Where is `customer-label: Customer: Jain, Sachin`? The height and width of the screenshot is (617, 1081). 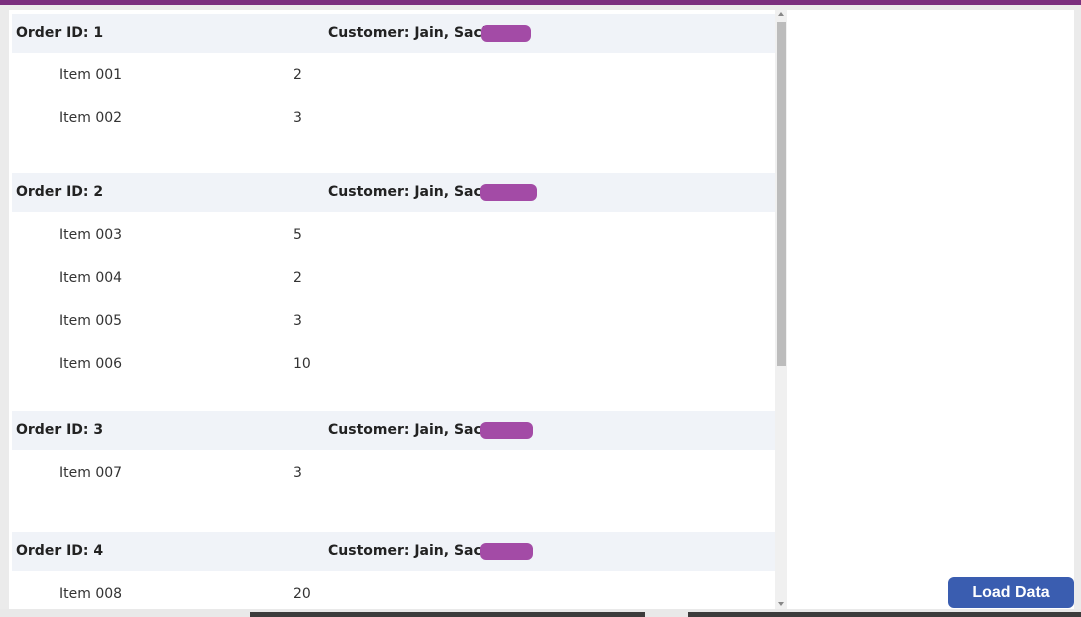 customer-label: Customer: Jain, Sachin is located at coordinates (417, 33).